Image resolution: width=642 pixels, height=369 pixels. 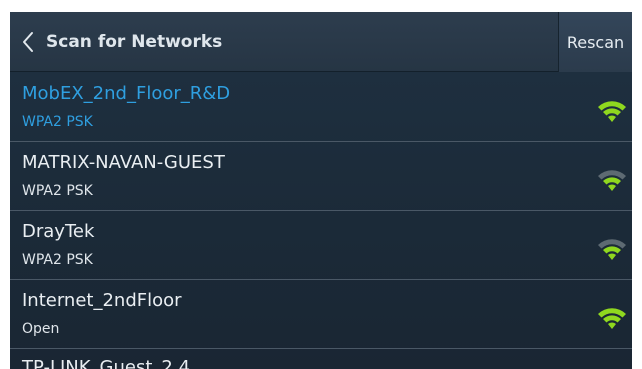 What do you see at coordinates (41, 329) in the screenshot?
I see `network-security: Open` at bounding box center [41, 329].